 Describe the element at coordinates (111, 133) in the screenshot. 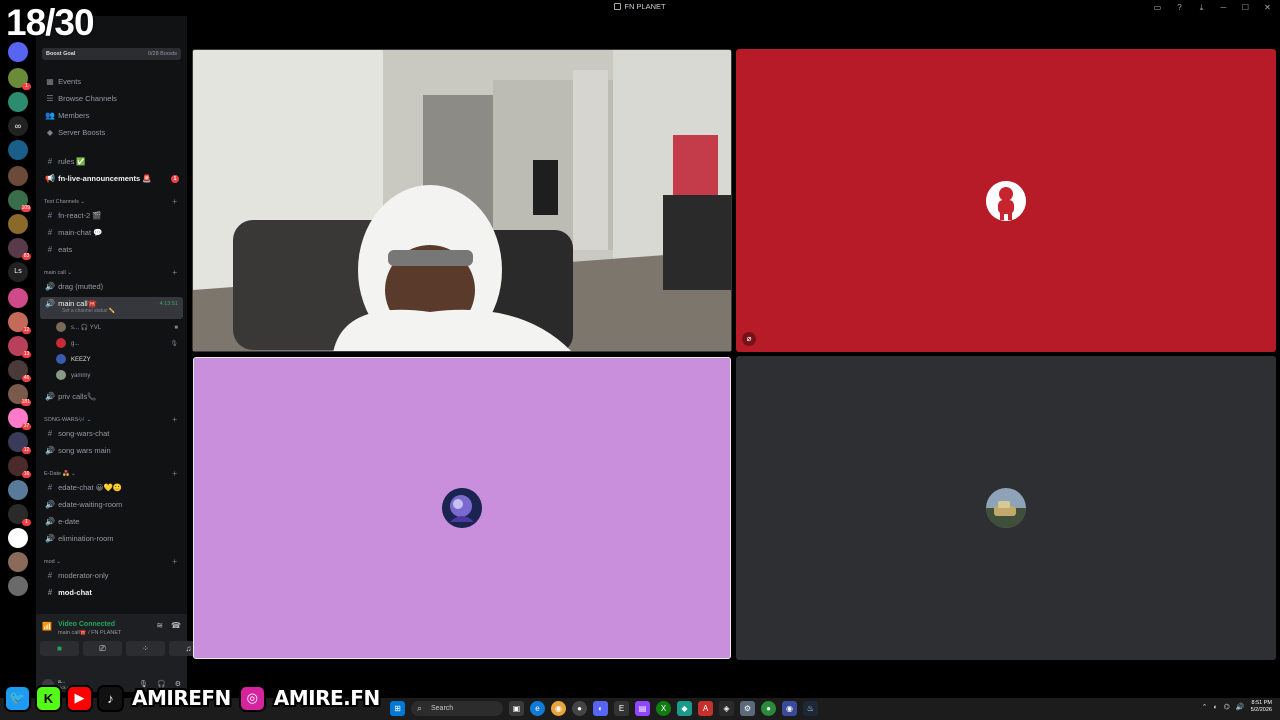

I see `nav-server-boosts: ◆ Server Boosts` at that location.